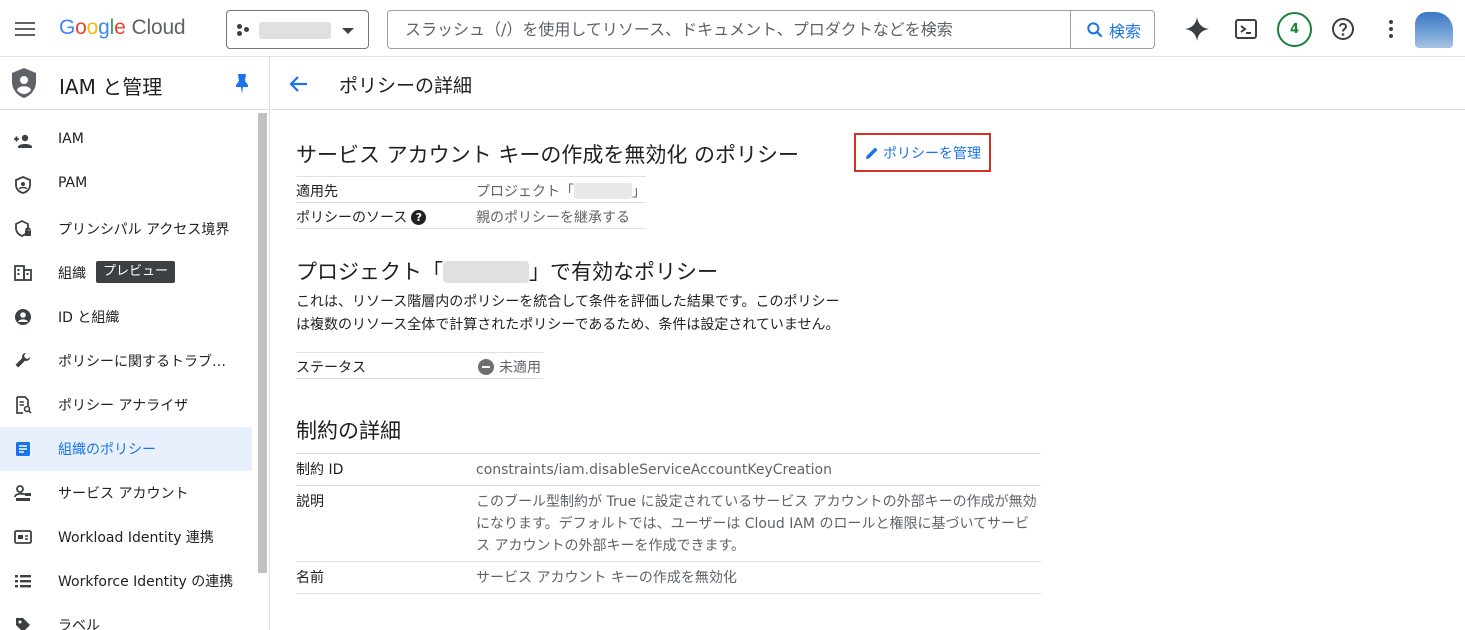  I want to click on sidebar-item-label: ID と組織, so click(89, 318).